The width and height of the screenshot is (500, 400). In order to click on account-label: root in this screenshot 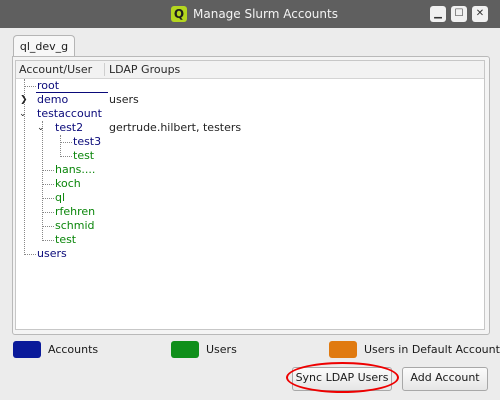, I will do `click(48, 85)`.